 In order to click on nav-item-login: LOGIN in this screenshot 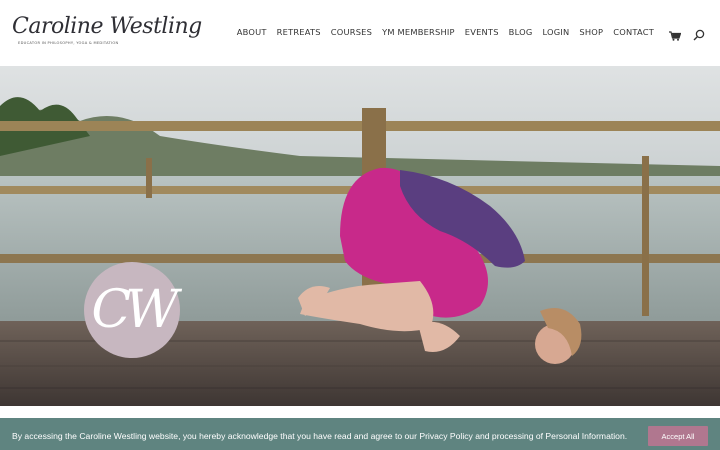, I will do `click(555, 32)`.